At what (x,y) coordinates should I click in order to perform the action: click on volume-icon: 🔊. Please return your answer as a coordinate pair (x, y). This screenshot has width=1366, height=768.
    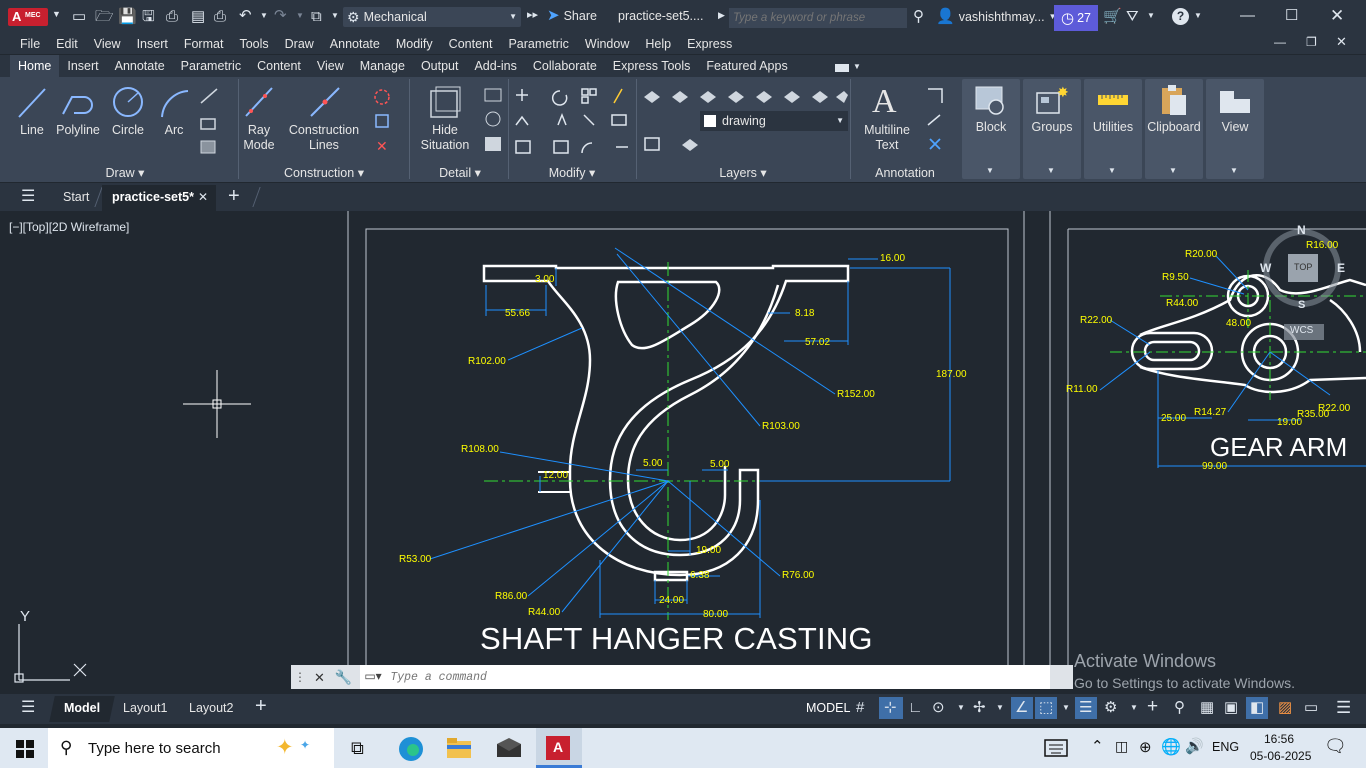
    Looking at the image, I should click on (1194, 746).